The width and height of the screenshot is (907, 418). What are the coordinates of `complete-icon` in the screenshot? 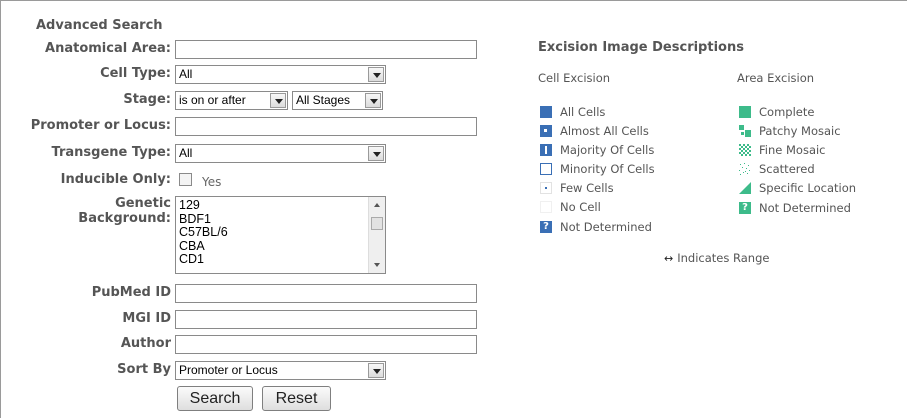 It's located at (745, 112).